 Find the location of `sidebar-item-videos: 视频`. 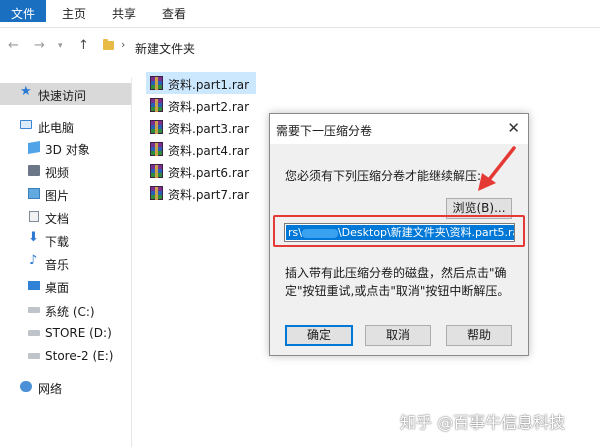

sidebar-item-videos: 视频 is located at coordinates (65, 171).